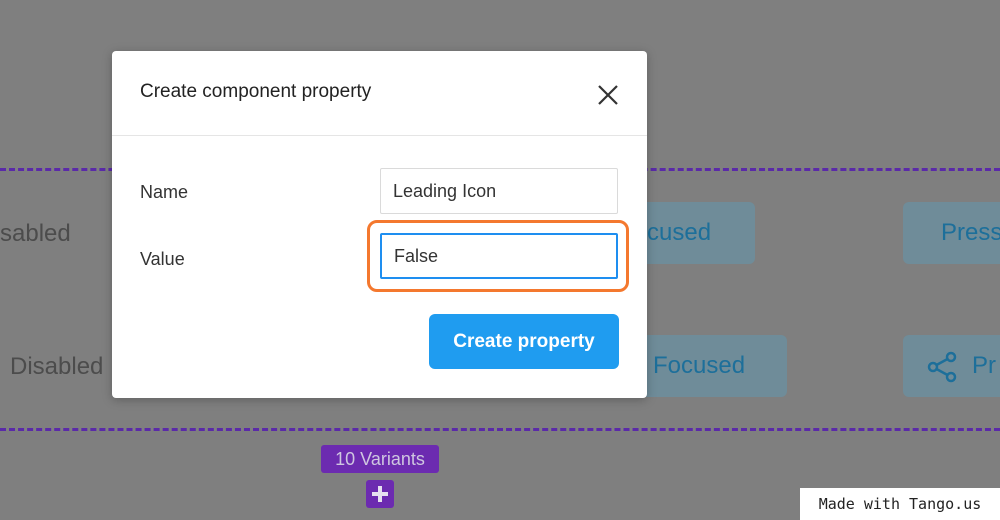  Describe the element at coordinates (380, 494) in the screenshot. I see `add-variant-button` at that location.